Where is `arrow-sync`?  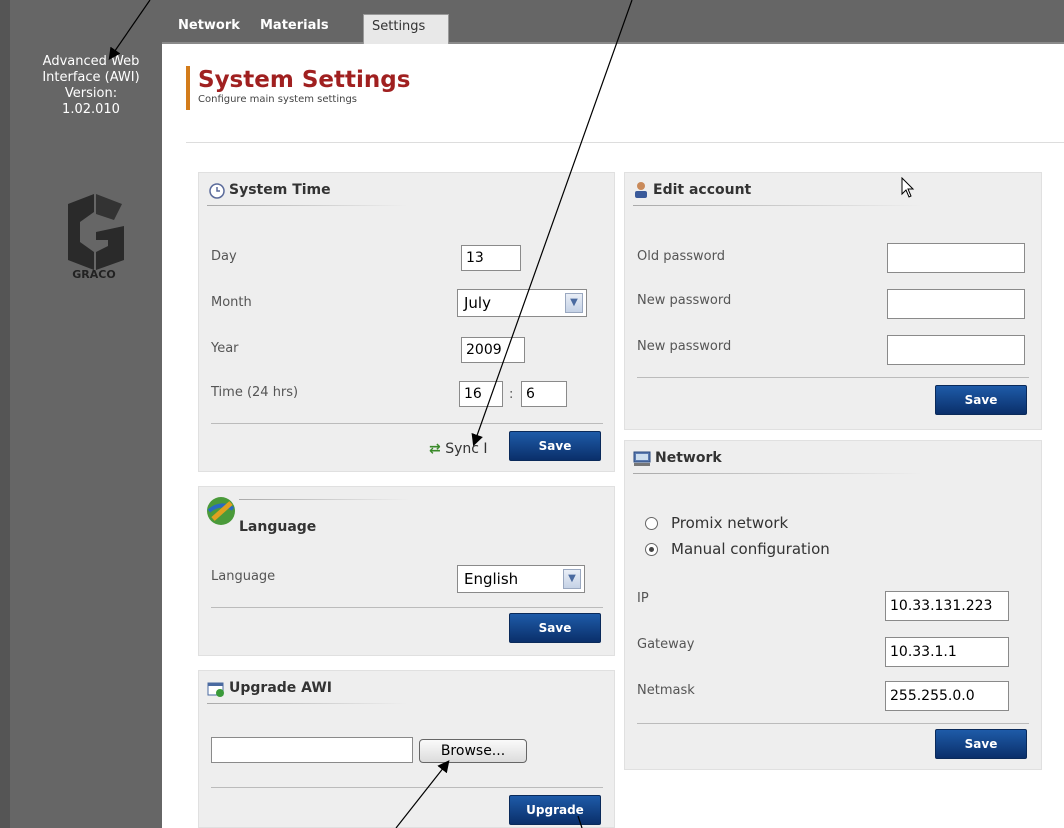 arrow-sync is located at coordinates (552, 223).